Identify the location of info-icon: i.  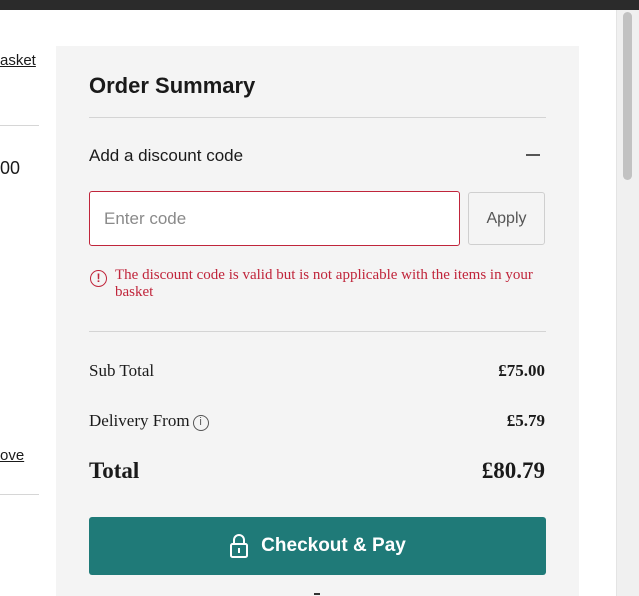
(200, 423).